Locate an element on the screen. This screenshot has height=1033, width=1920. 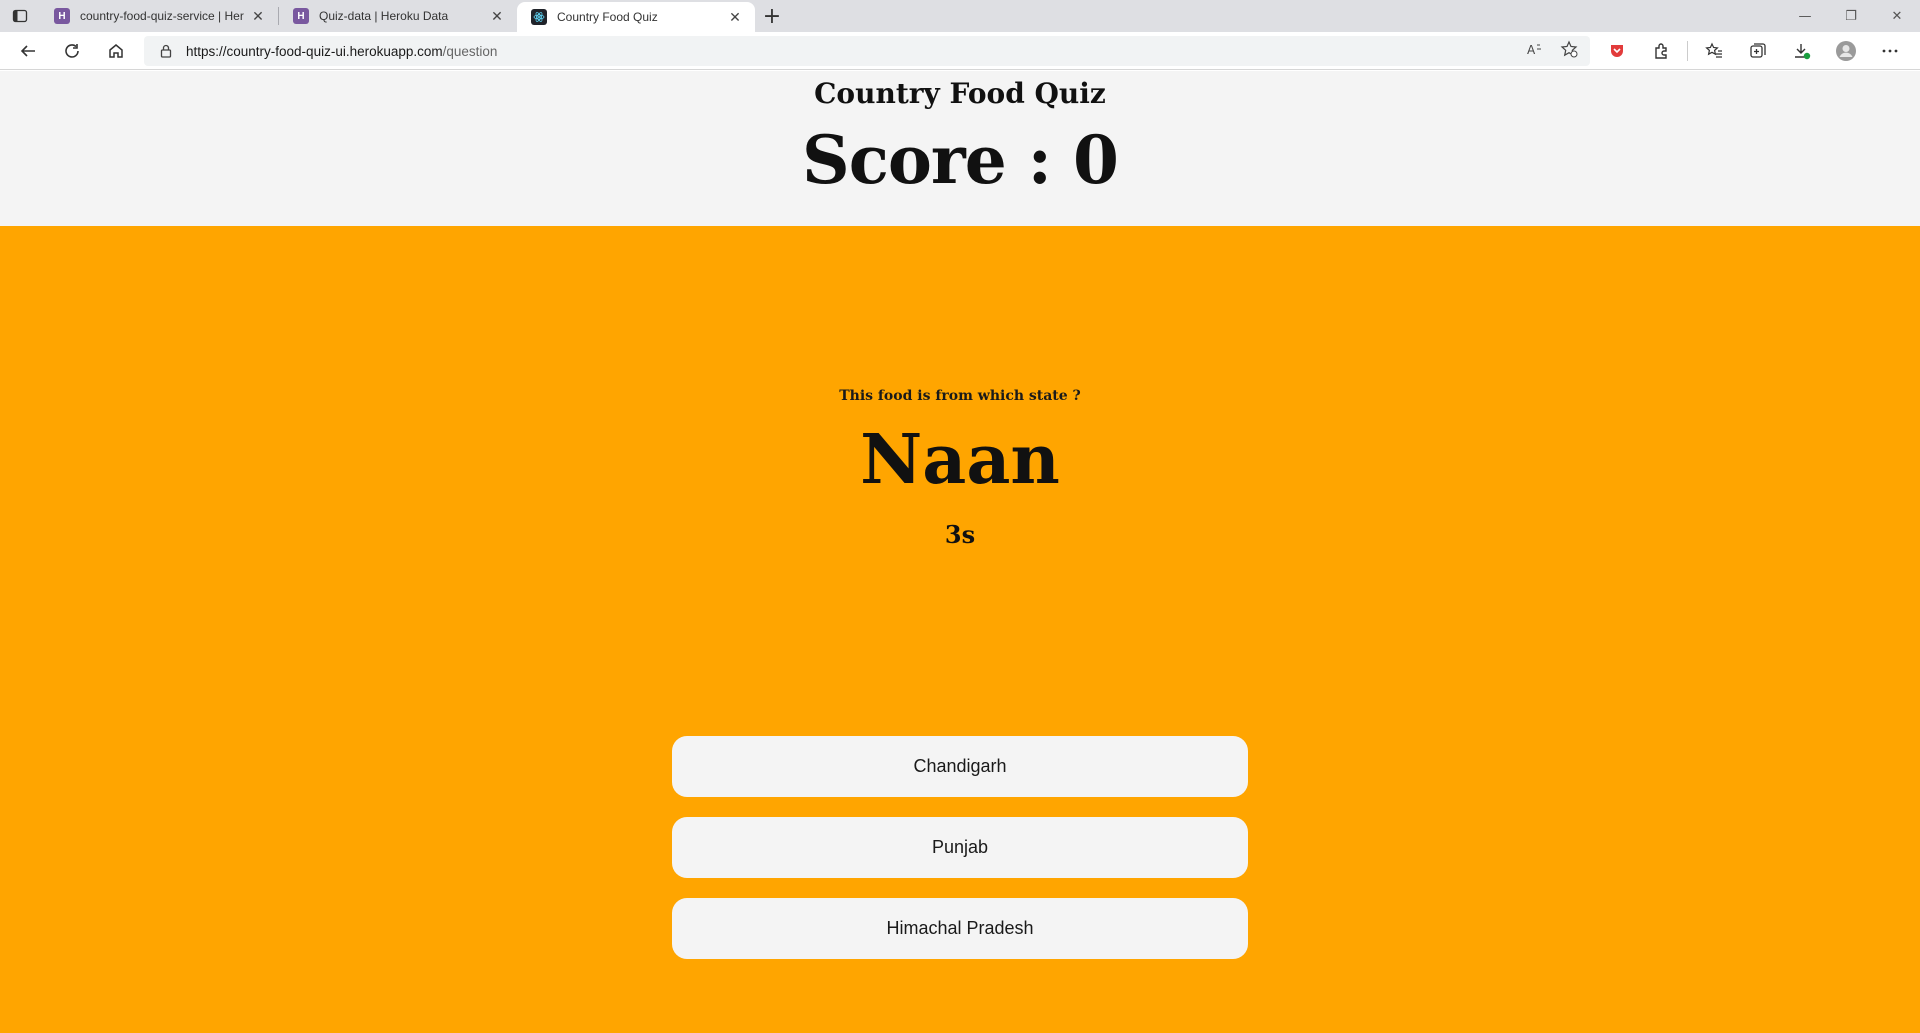
toolbar-divider is located at coordinates (1687, 51).